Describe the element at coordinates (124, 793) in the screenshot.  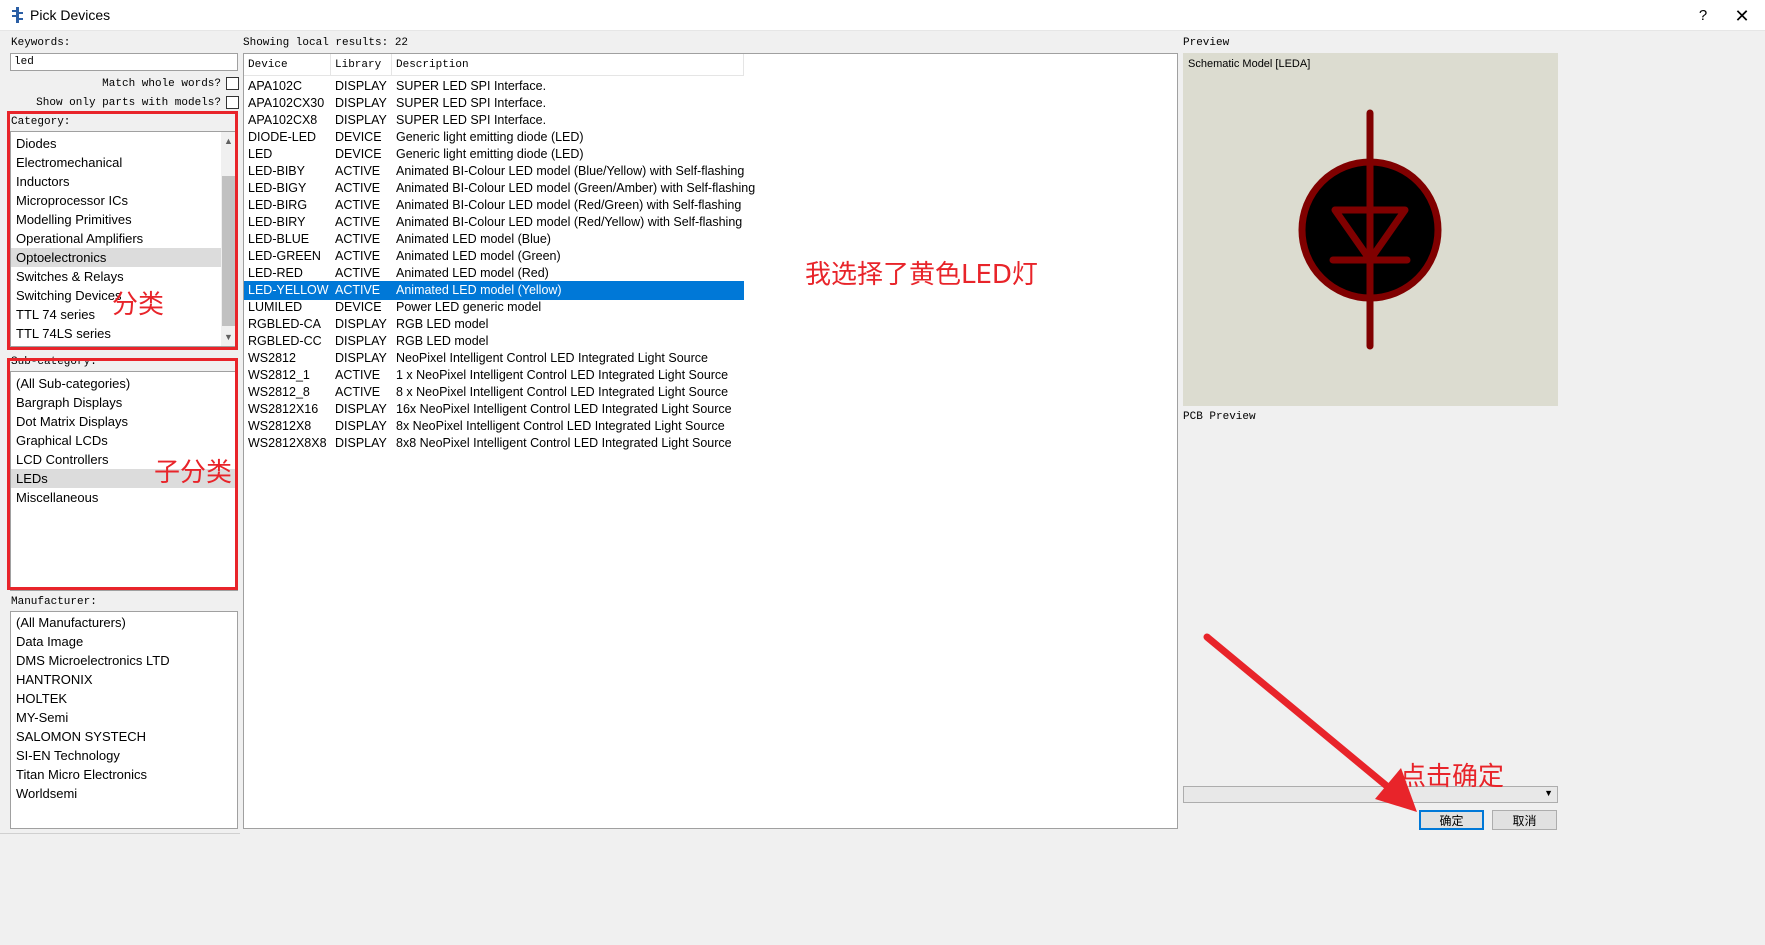
I see `manufacturer-item: Worldsemi` at that location.